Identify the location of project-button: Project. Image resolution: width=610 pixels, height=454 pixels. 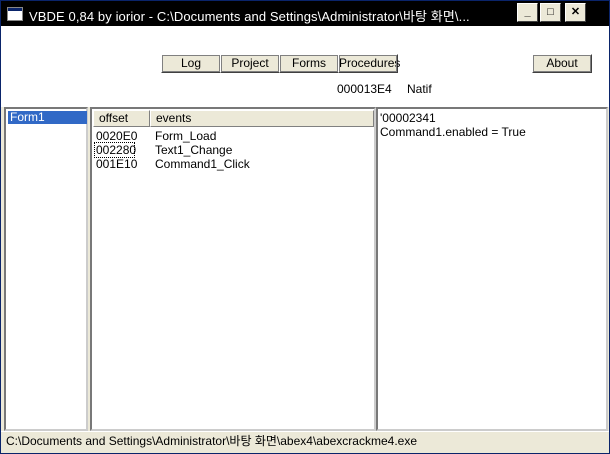
(250, 63).